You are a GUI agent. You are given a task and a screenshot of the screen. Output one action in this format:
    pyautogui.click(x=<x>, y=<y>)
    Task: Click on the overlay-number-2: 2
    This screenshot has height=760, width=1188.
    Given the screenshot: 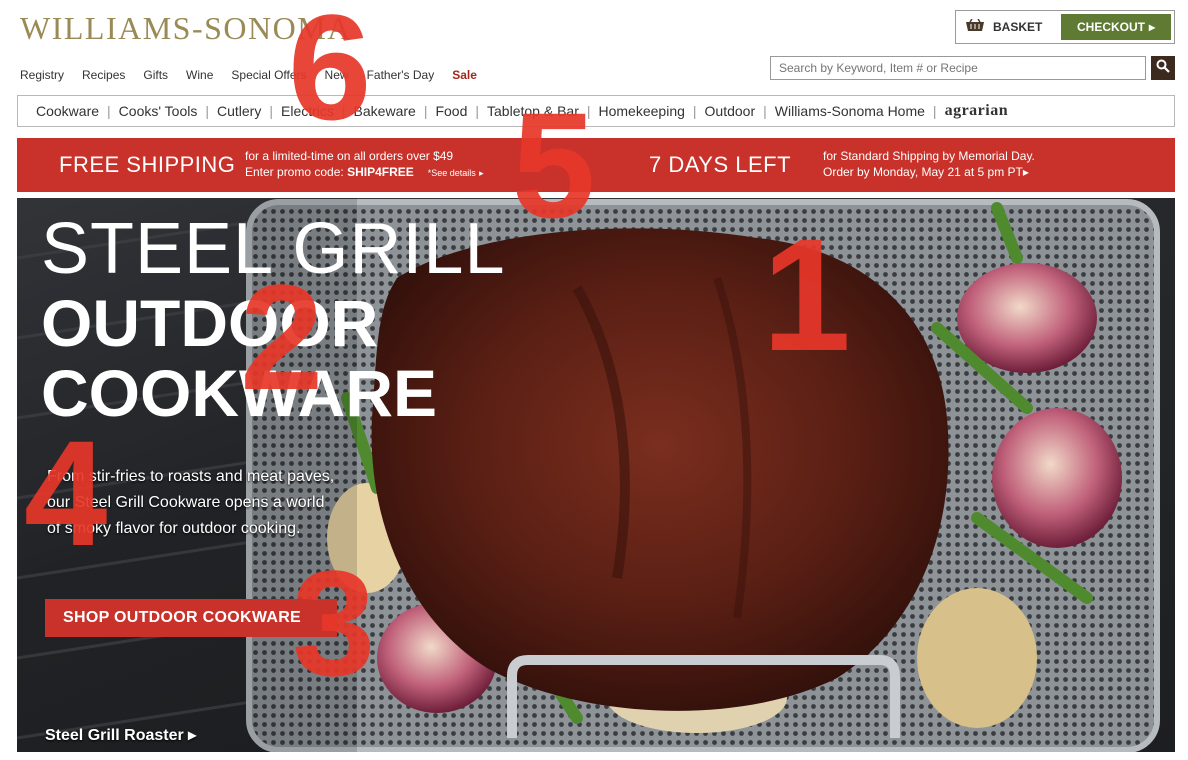 What is the action you would take?
    pyautogui.click(x=282, y=337)
    